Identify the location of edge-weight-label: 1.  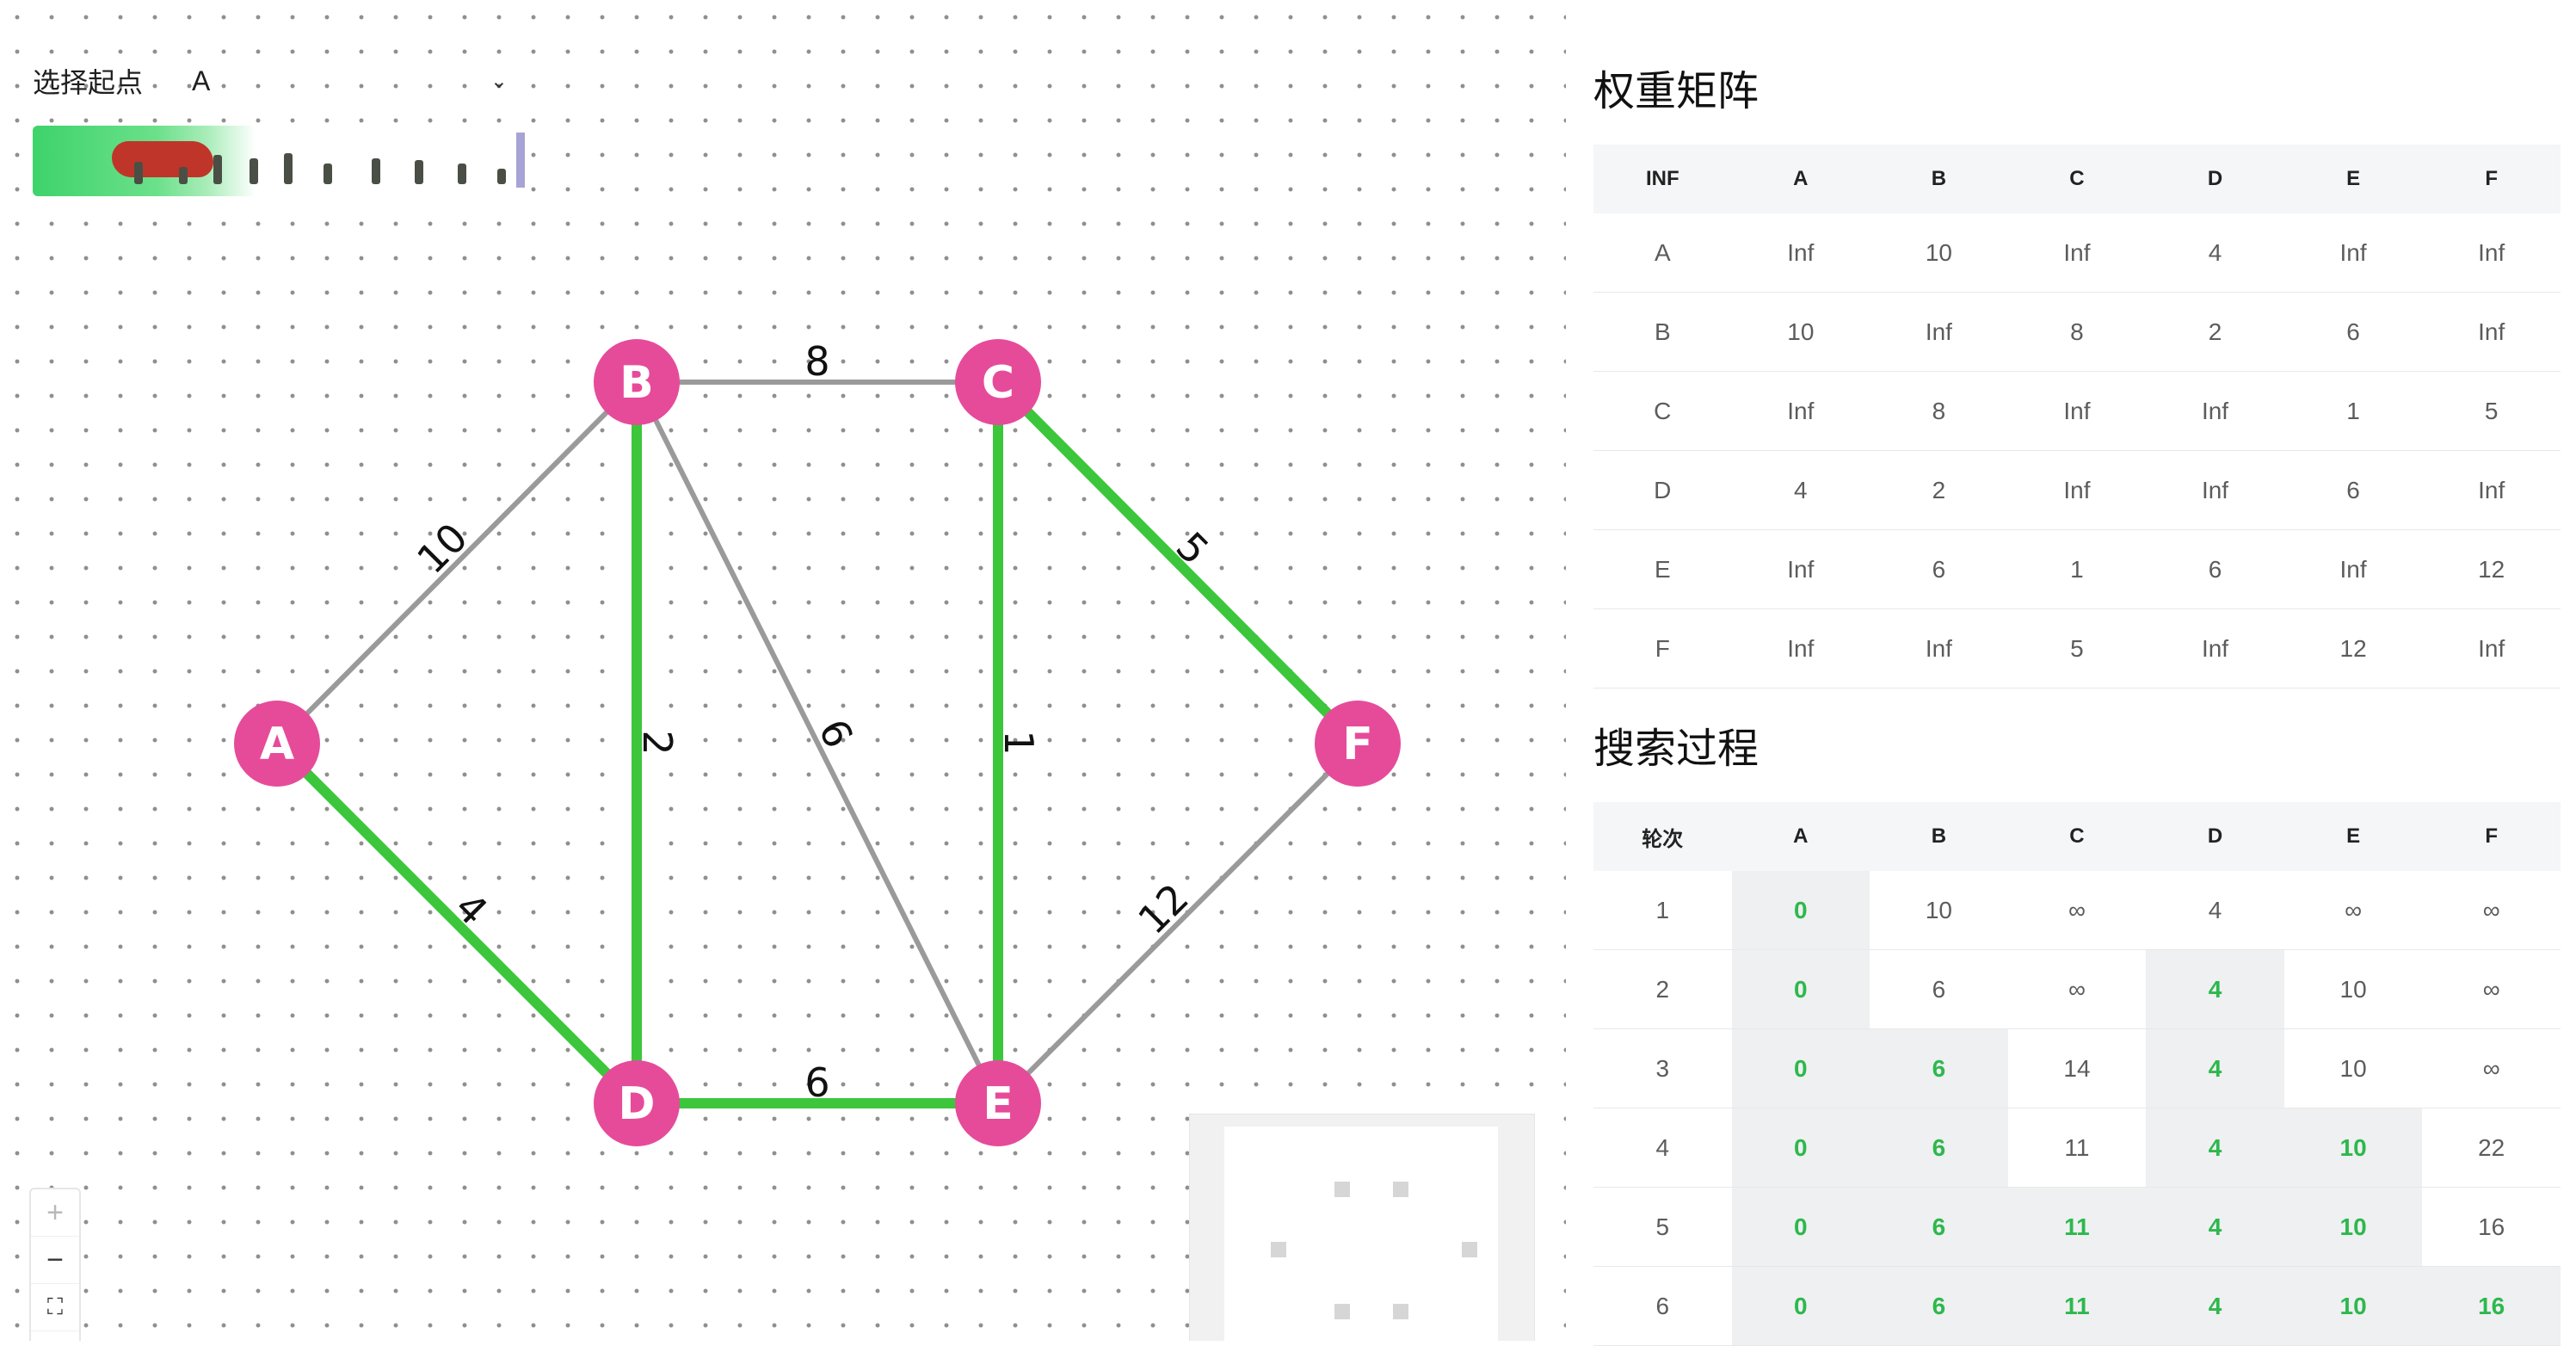
(1019, 743).